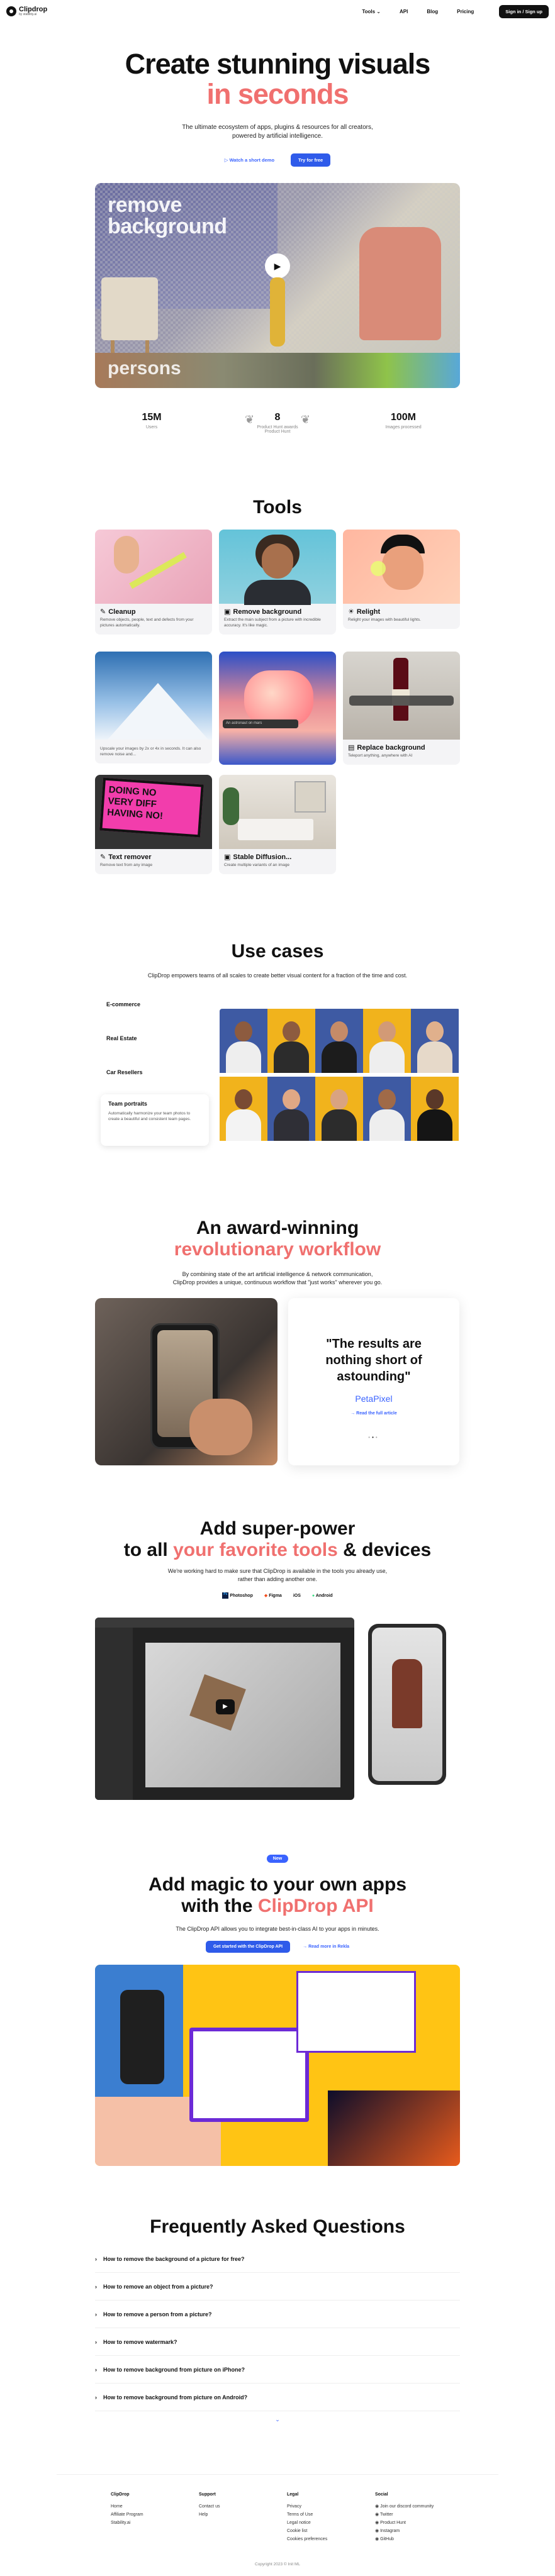 This screenshot has width=555, height=2576. Describe the element at coordinates (405, 2523) in the screenshot. I see `footer-link: ◉ Product Hunt` at that location.